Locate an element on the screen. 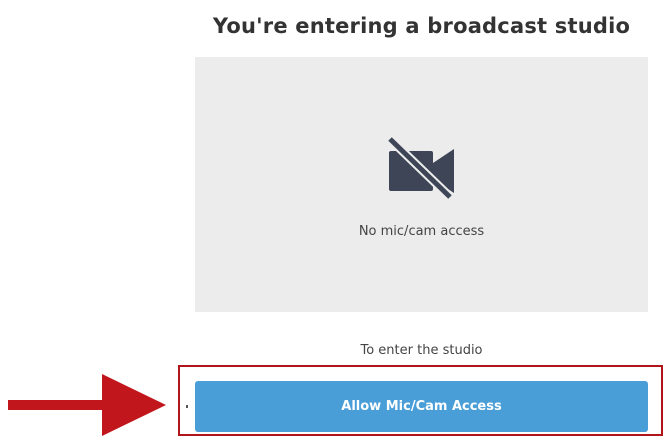 The width and height of the screenshot is (667, 441). arrow-right-icon is located at coordinates (87, 405).